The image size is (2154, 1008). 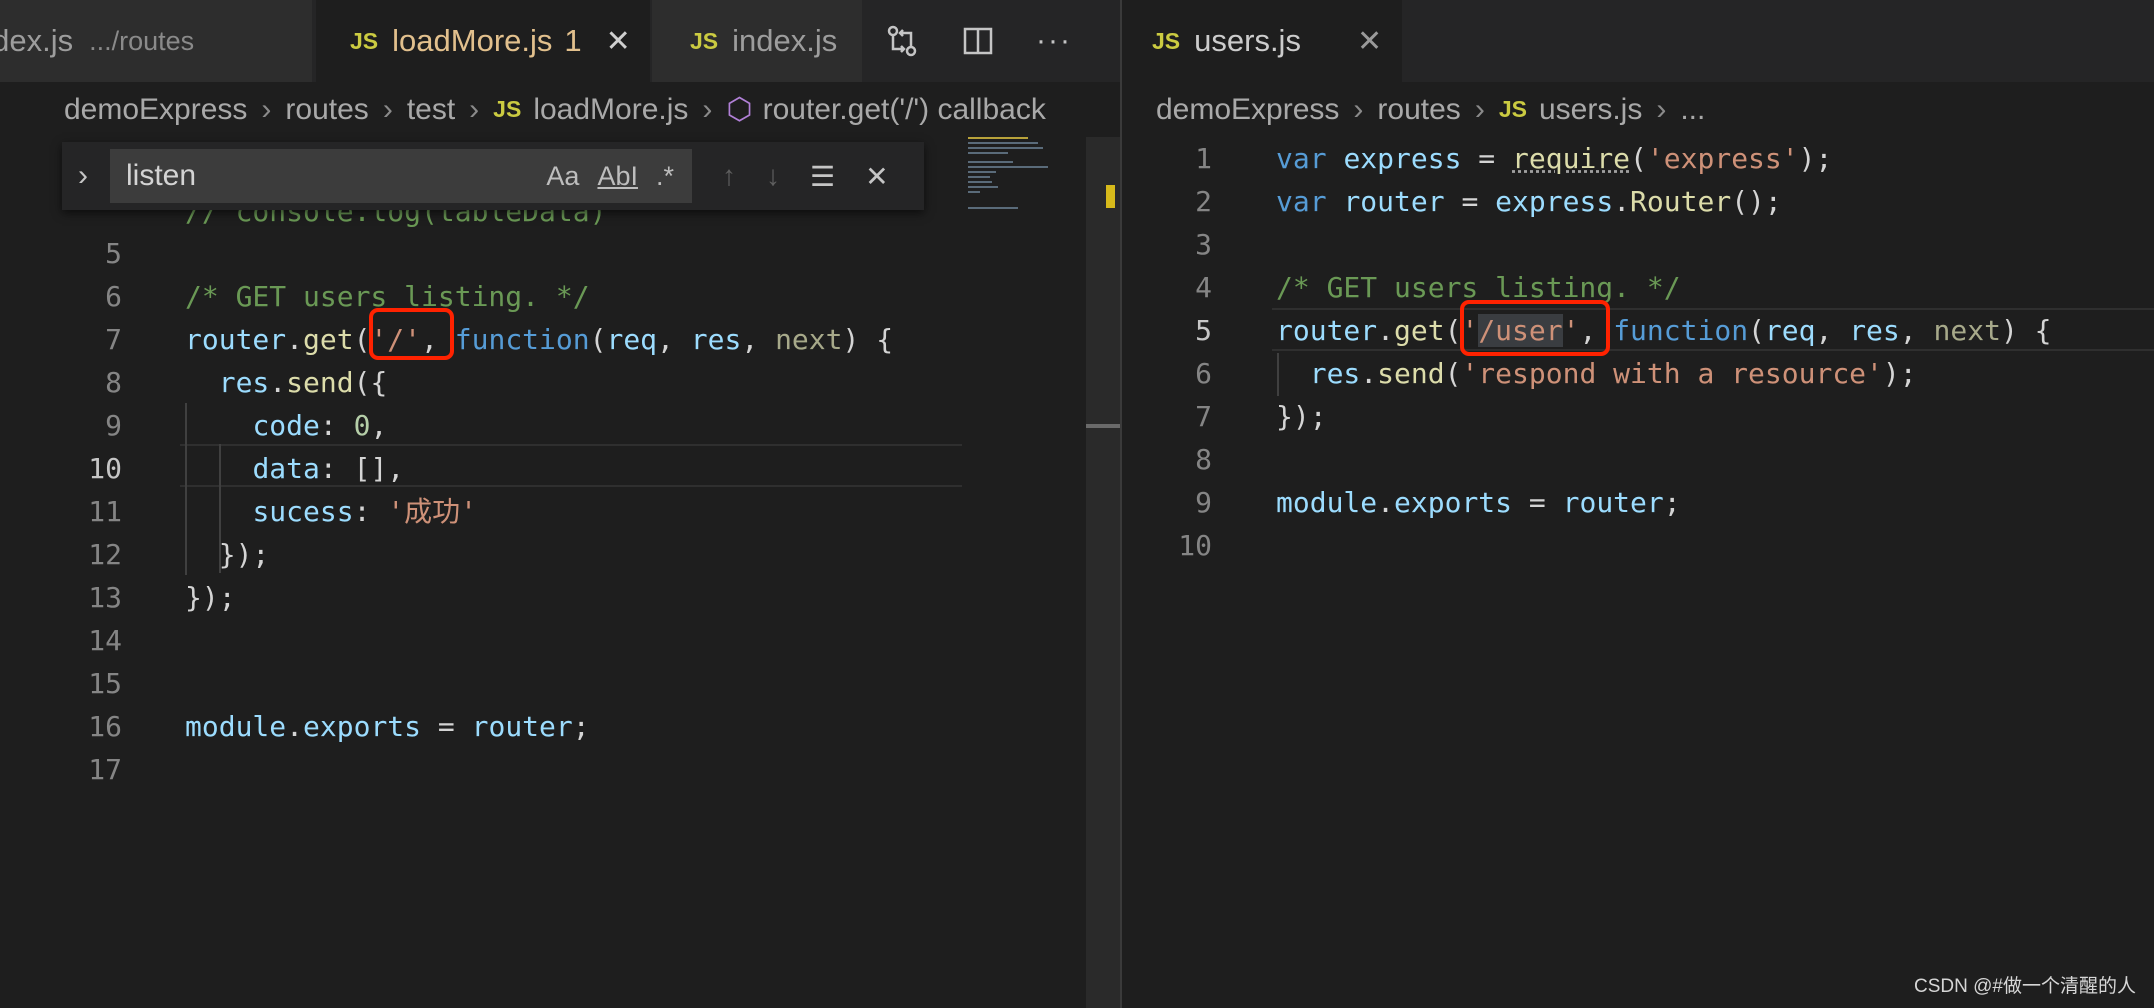 What do you see at coordinates (1554, 158) in the screenshot?
I see `code-text: var express = require('express');` at bounding box center [1554, 158].